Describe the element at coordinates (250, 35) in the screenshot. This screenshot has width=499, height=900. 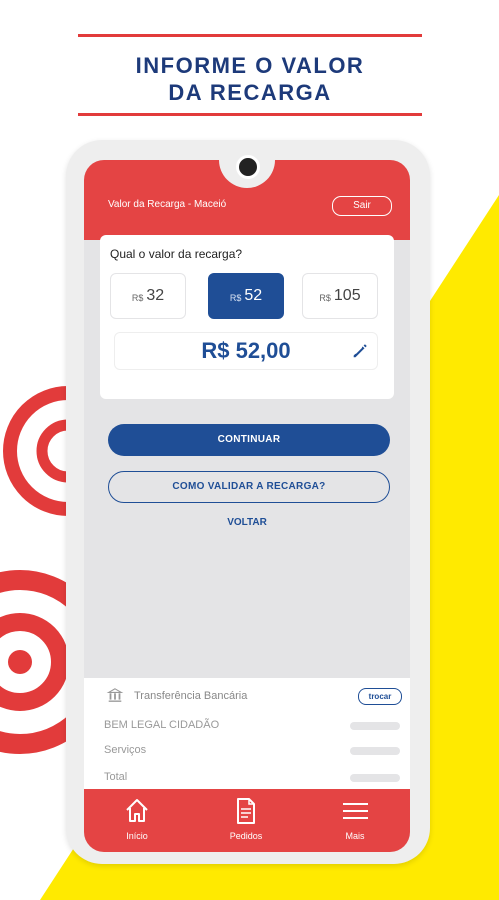
I see `top-divider` at that location.